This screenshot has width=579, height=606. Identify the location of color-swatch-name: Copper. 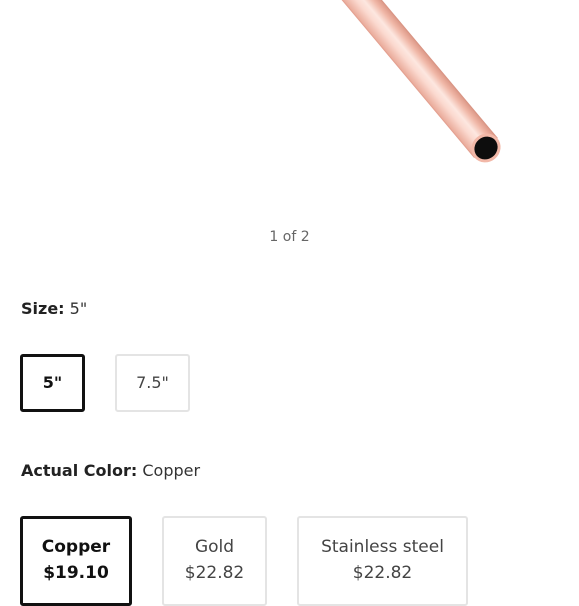
(76, 547).